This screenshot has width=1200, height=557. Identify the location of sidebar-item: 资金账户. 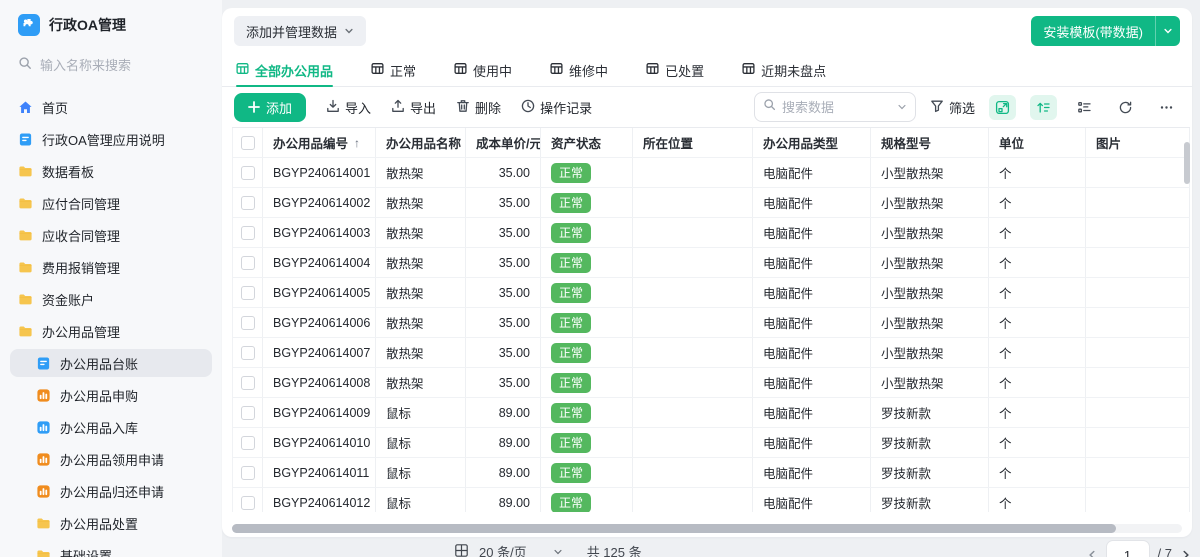
(111, 299).